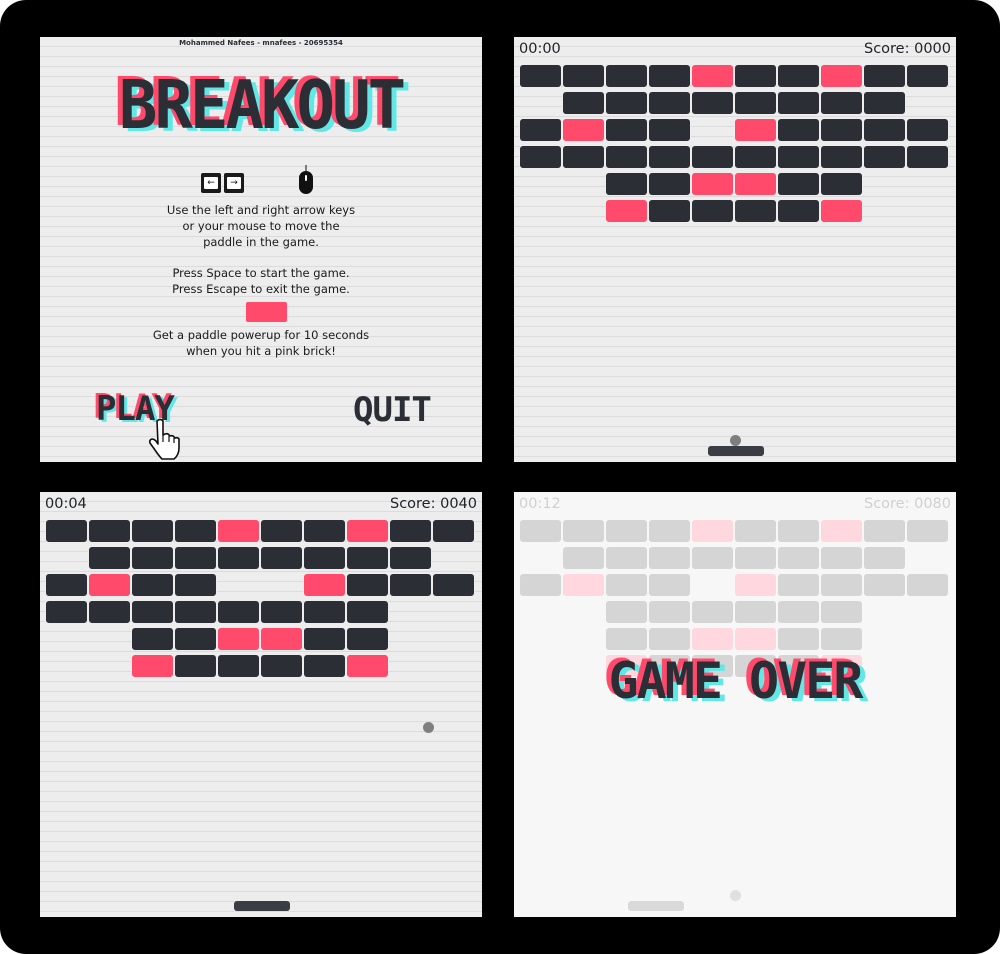 This screenshot has height=954, width=1000. Describe the element at coordinates (66, 504) in the screenshot. I see `timer: 00:04` at that location.